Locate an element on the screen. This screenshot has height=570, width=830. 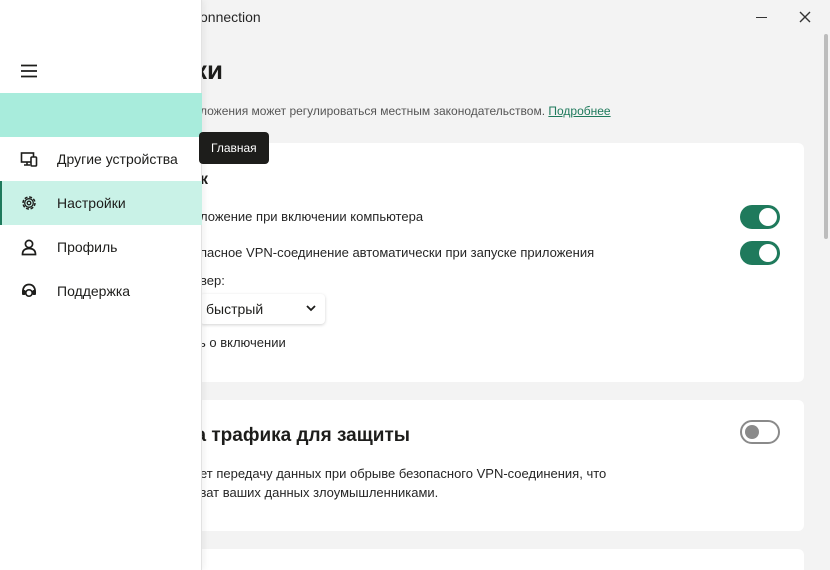
close-icon is located at coordinates (805, 17).